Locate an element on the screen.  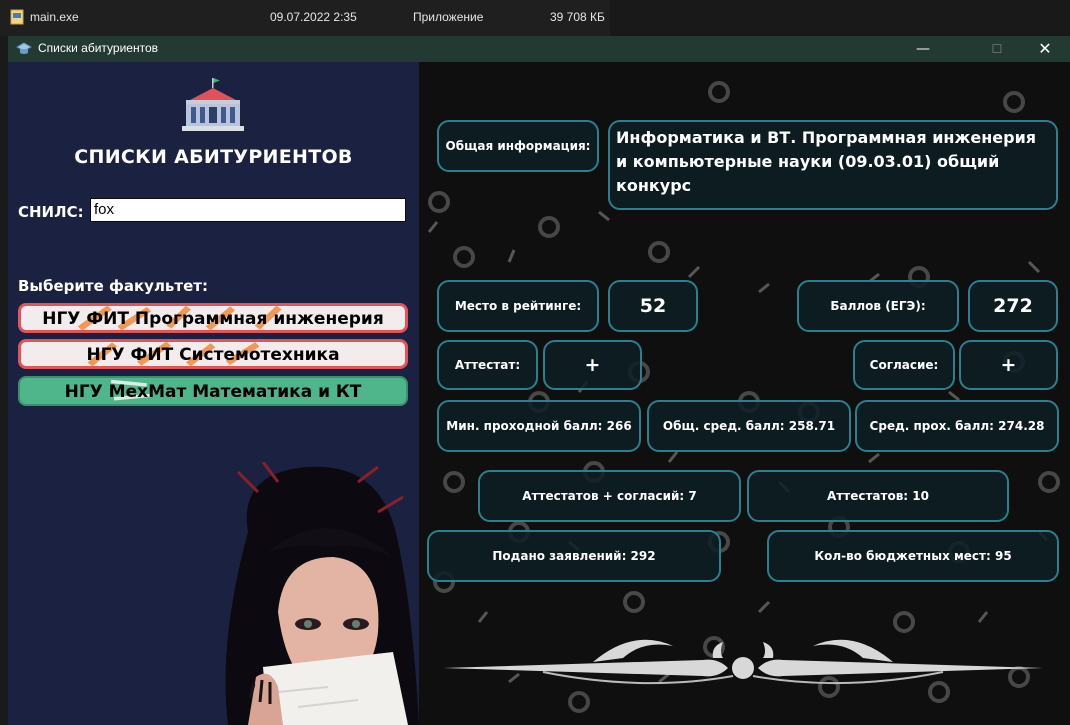
title-bar: Списки абитуриентов — ☐ ✕ is located at coordinates (539, 49).